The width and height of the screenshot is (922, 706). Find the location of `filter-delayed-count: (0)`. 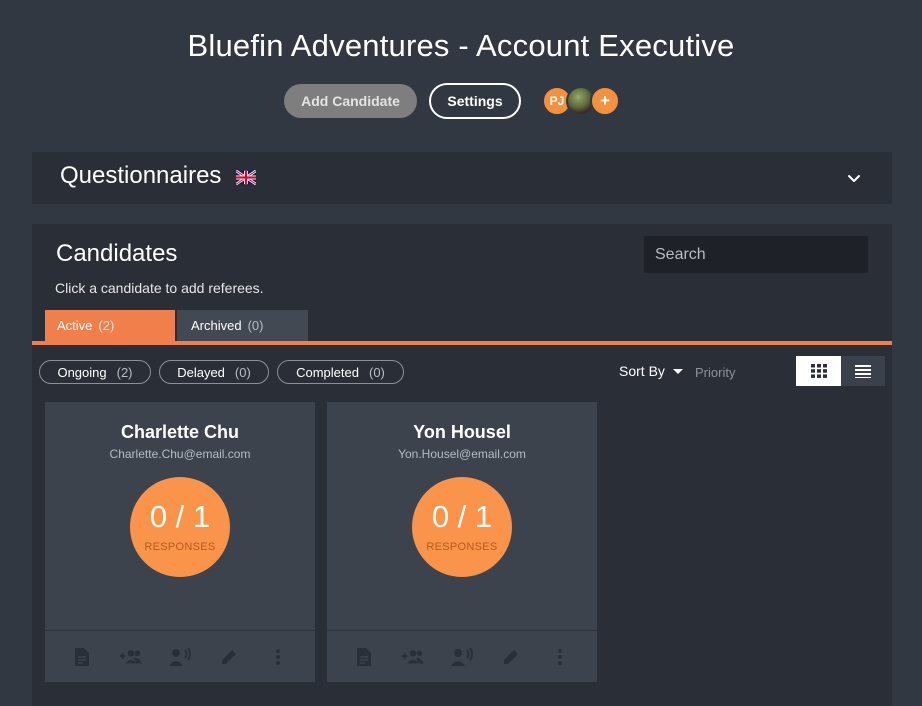

filter-delayed-count: (0) is located at coordinates (242, 372).